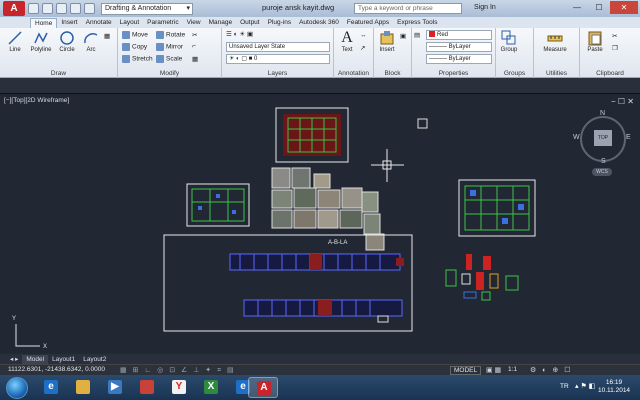 The height and width of the screenshot is (400, 640). Describe the element at coordinates (595, 41) in the screenshot. I see `paste-tool: Paste` at that location.